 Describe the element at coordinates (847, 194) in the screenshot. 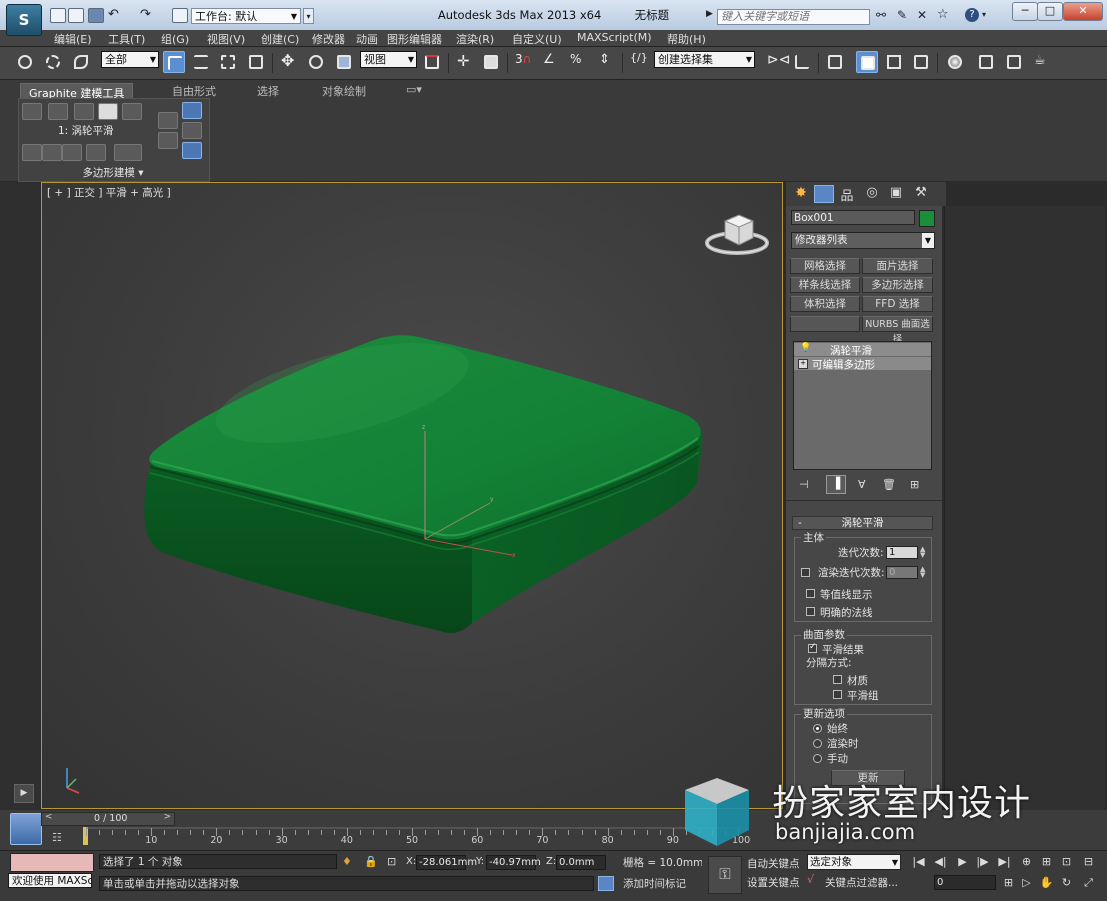

I see `hierarchy-panel-icon: 品` at that location.